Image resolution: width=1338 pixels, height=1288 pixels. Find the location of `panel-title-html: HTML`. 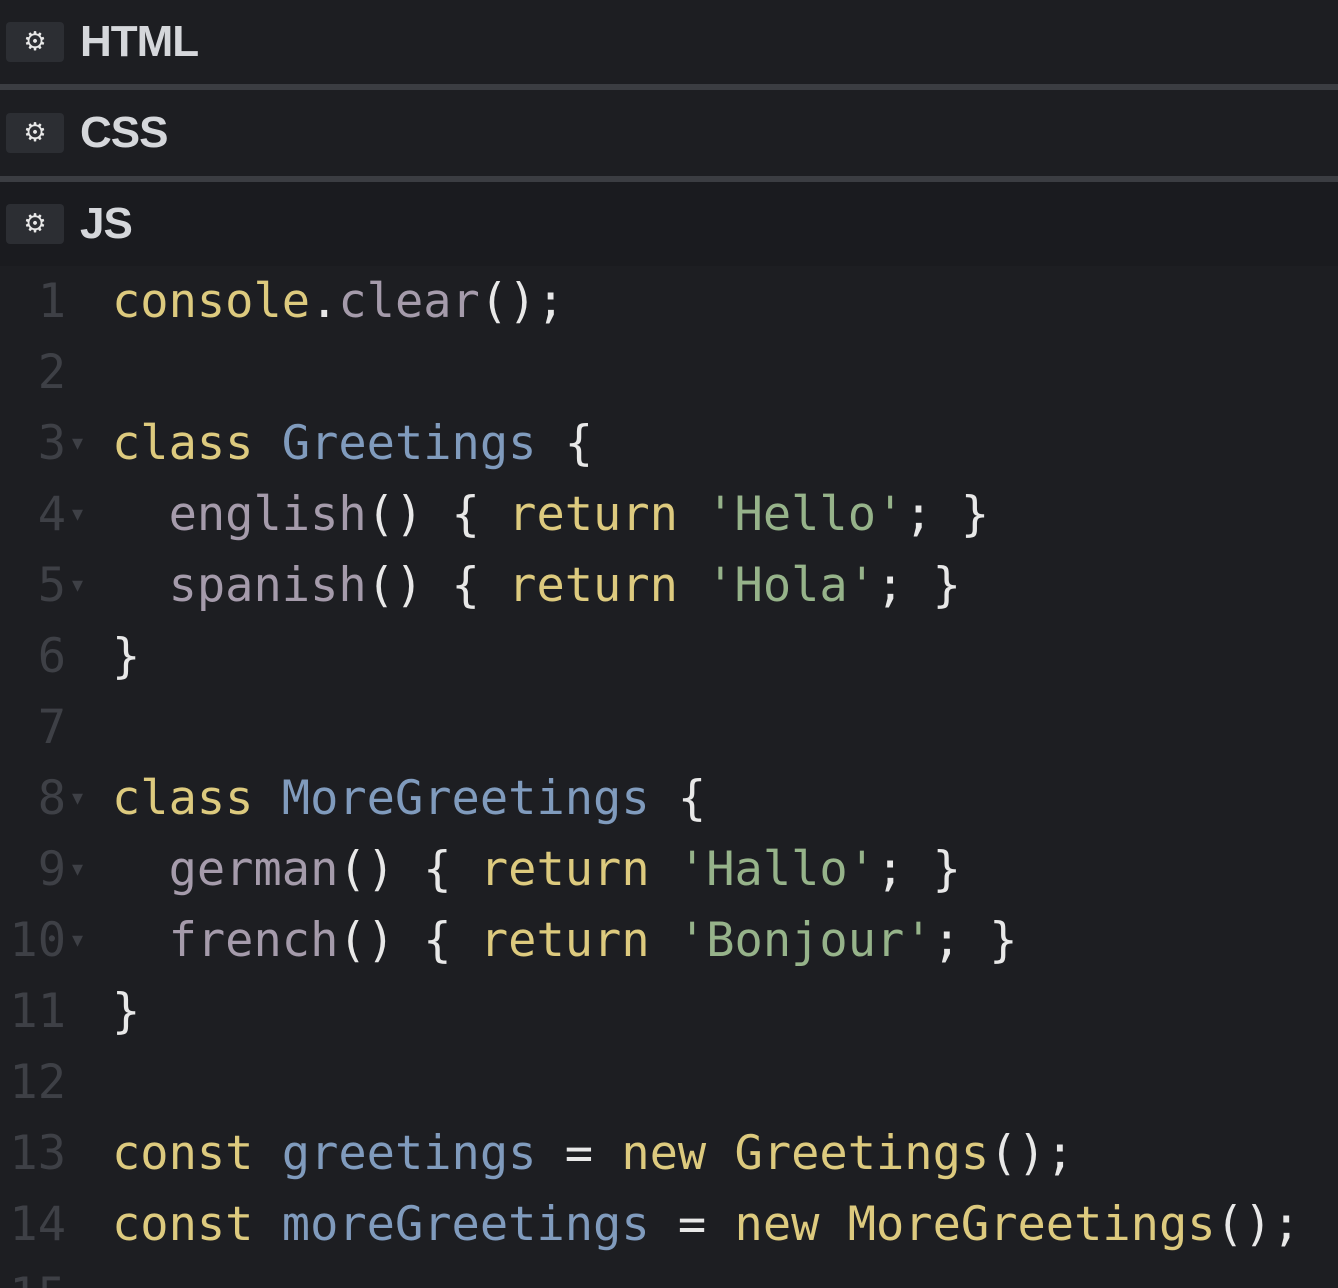

panel-title-html: HTML is located at coordinates (139, 41).